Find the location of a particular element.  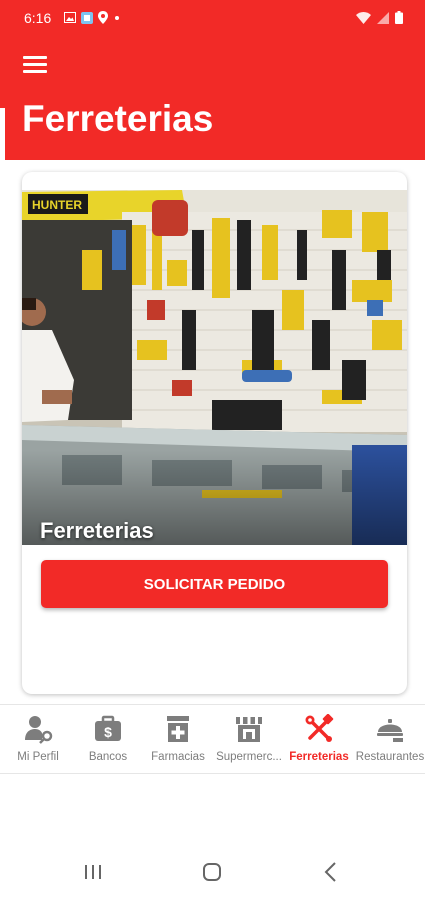

system-nav-bar is located at coordinates (212, 873).